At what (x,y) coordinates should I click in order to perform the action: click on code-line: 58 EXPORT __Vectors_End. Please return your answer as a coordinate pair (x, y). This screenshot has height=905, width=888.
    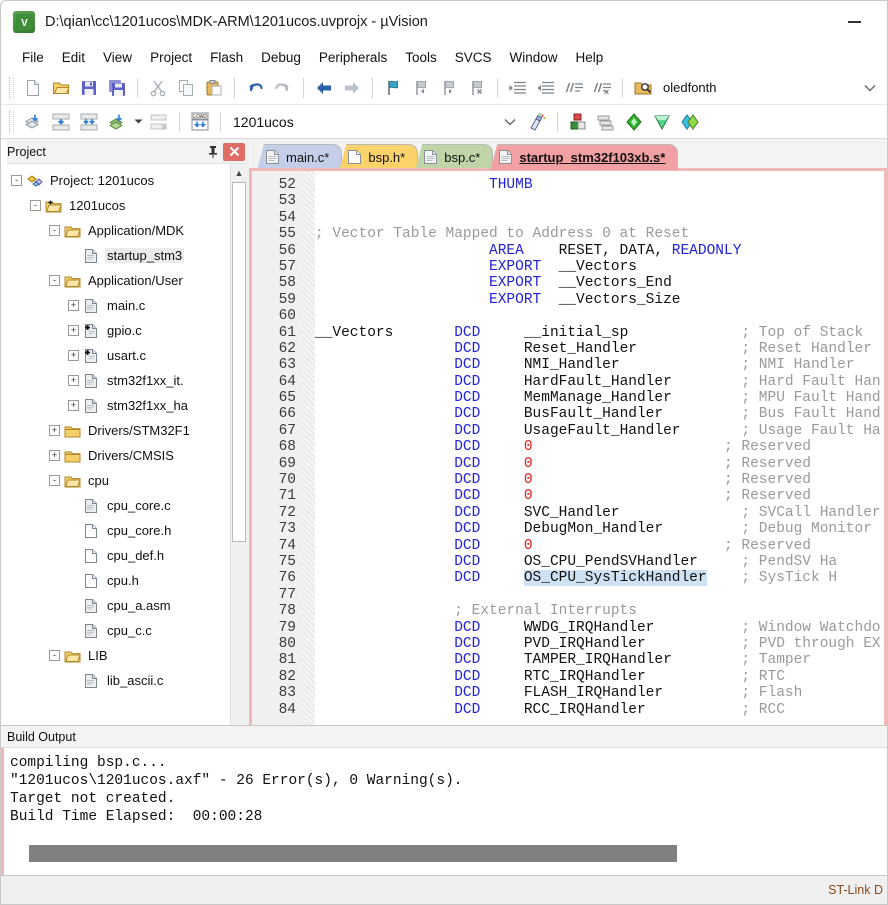
    Looking at the image, I should click on (568, 283).